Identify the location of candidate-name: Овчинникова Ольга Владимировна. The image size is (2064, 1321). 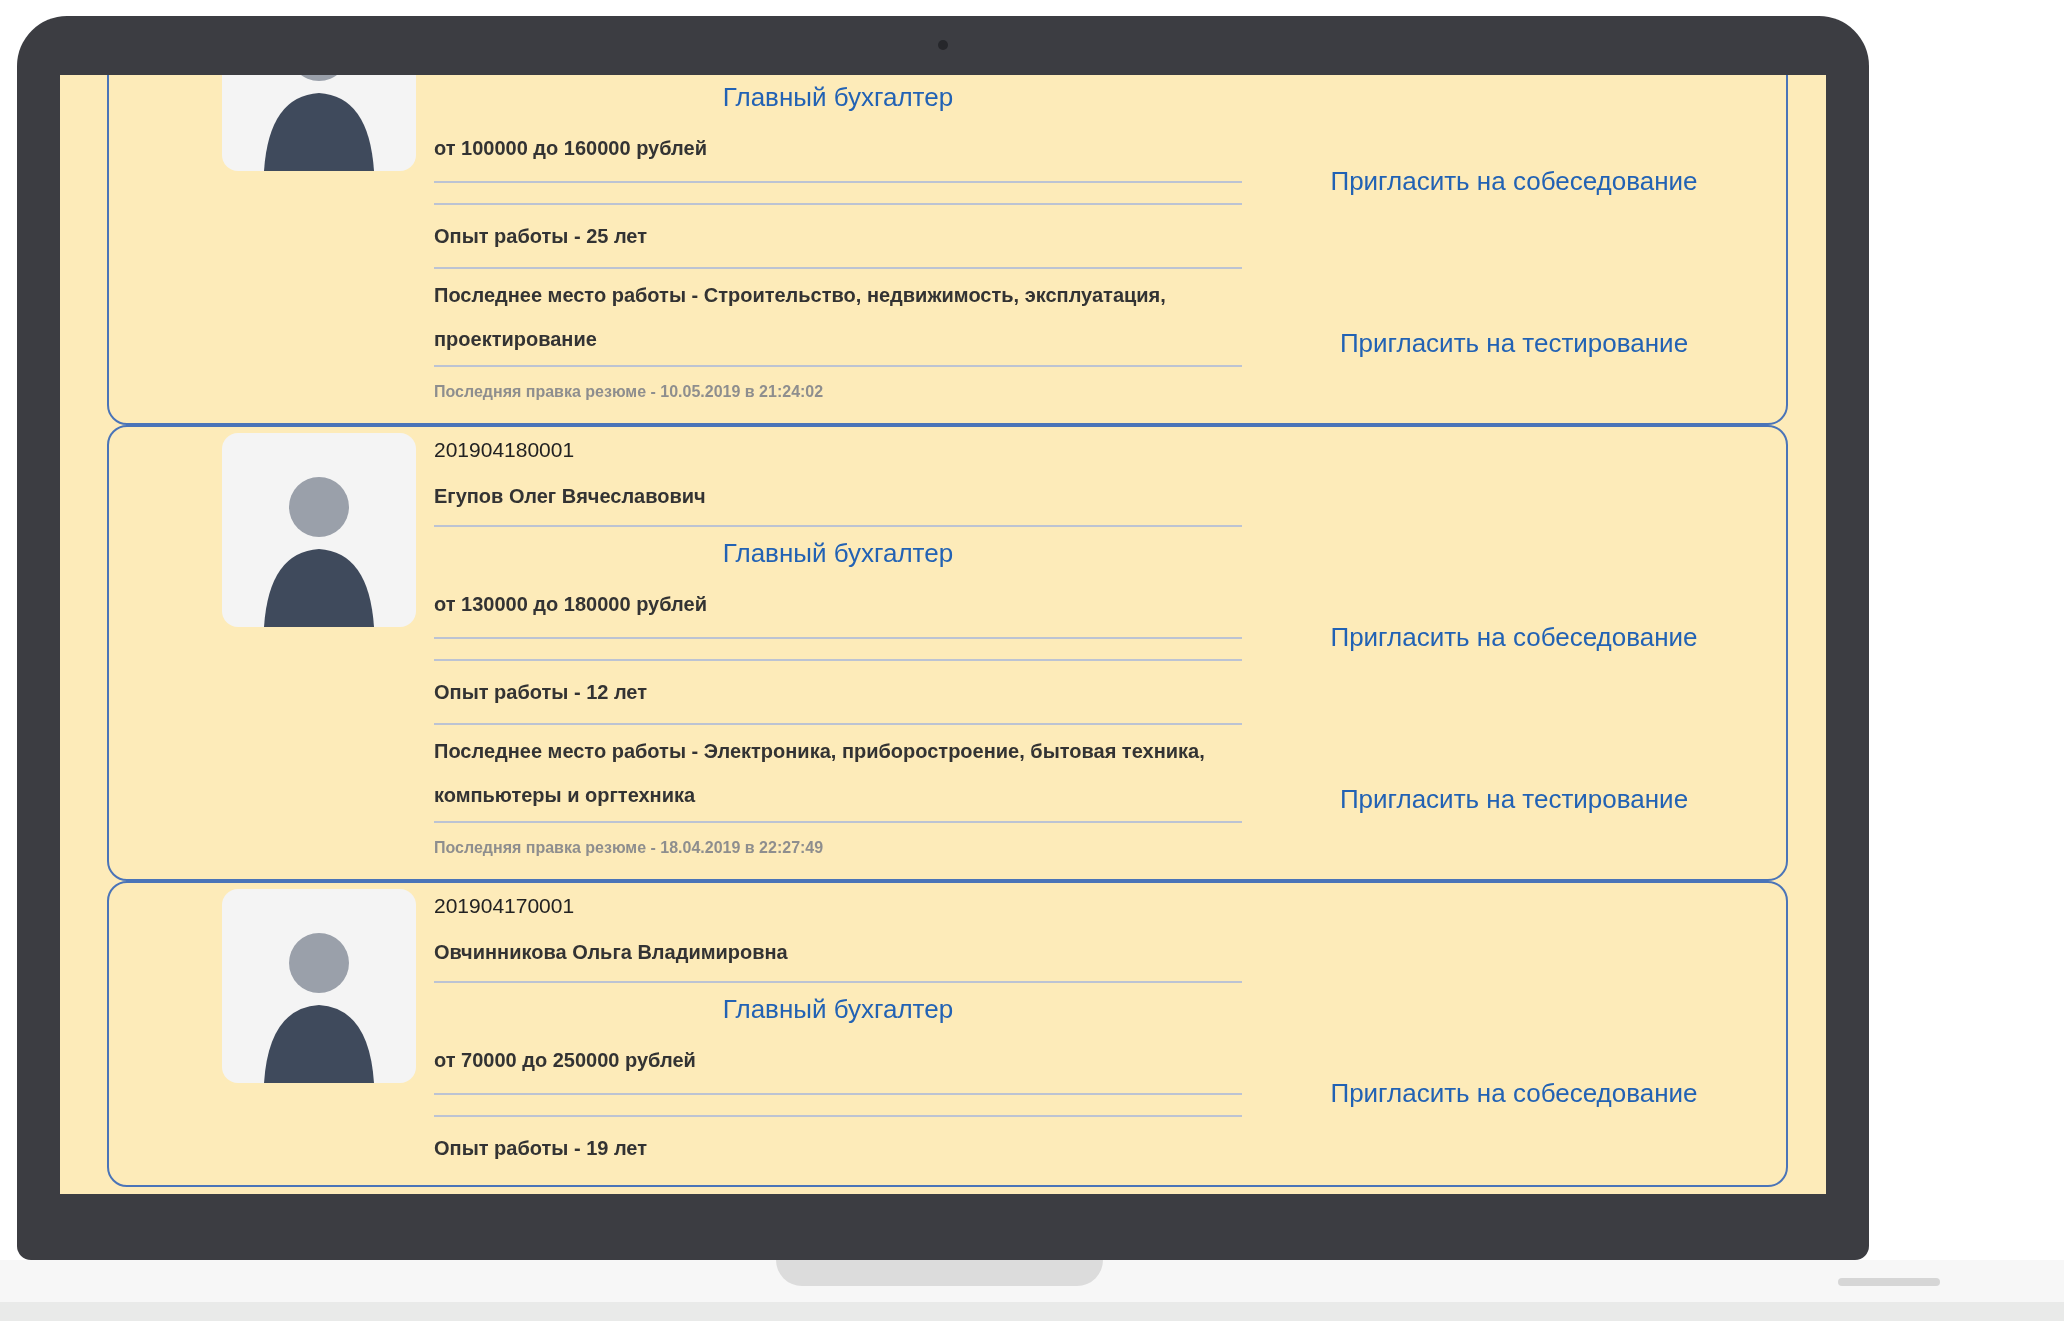
(611, 952).